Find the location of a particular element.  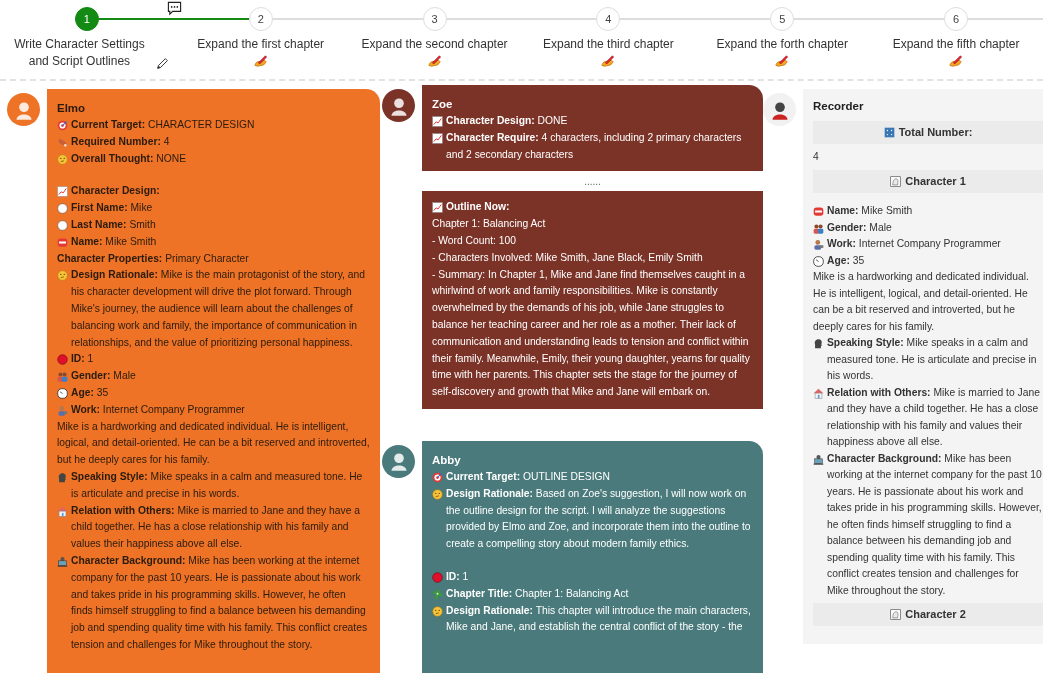

step-label: Expand the first chapter is located at coordinates (261, 44).